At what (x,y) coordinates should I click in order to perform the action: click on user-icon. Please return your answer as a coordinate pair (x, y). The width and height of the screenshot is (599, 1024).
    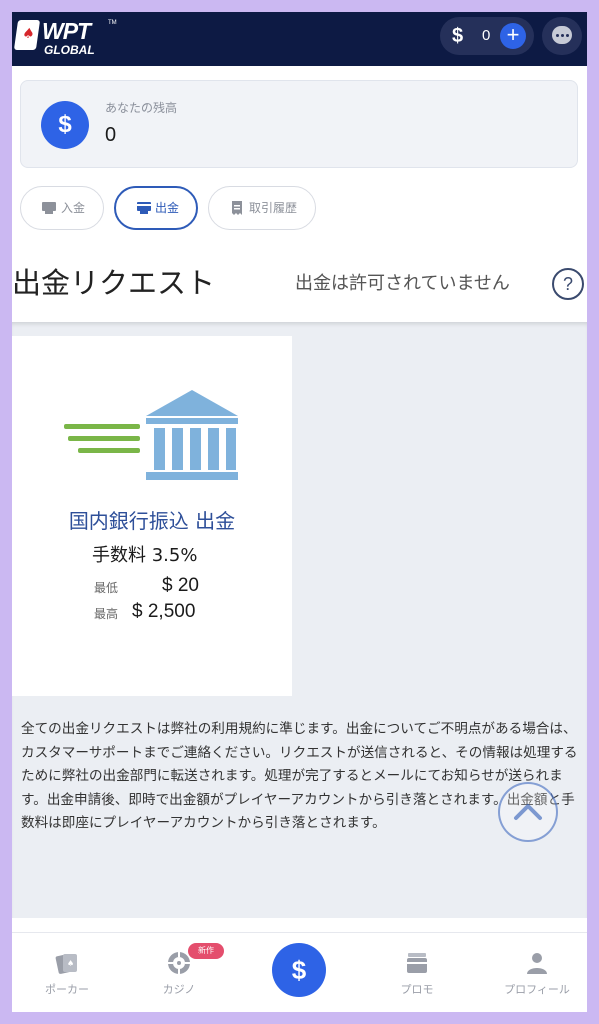
    Looking at the image, I should click on (537, 963).